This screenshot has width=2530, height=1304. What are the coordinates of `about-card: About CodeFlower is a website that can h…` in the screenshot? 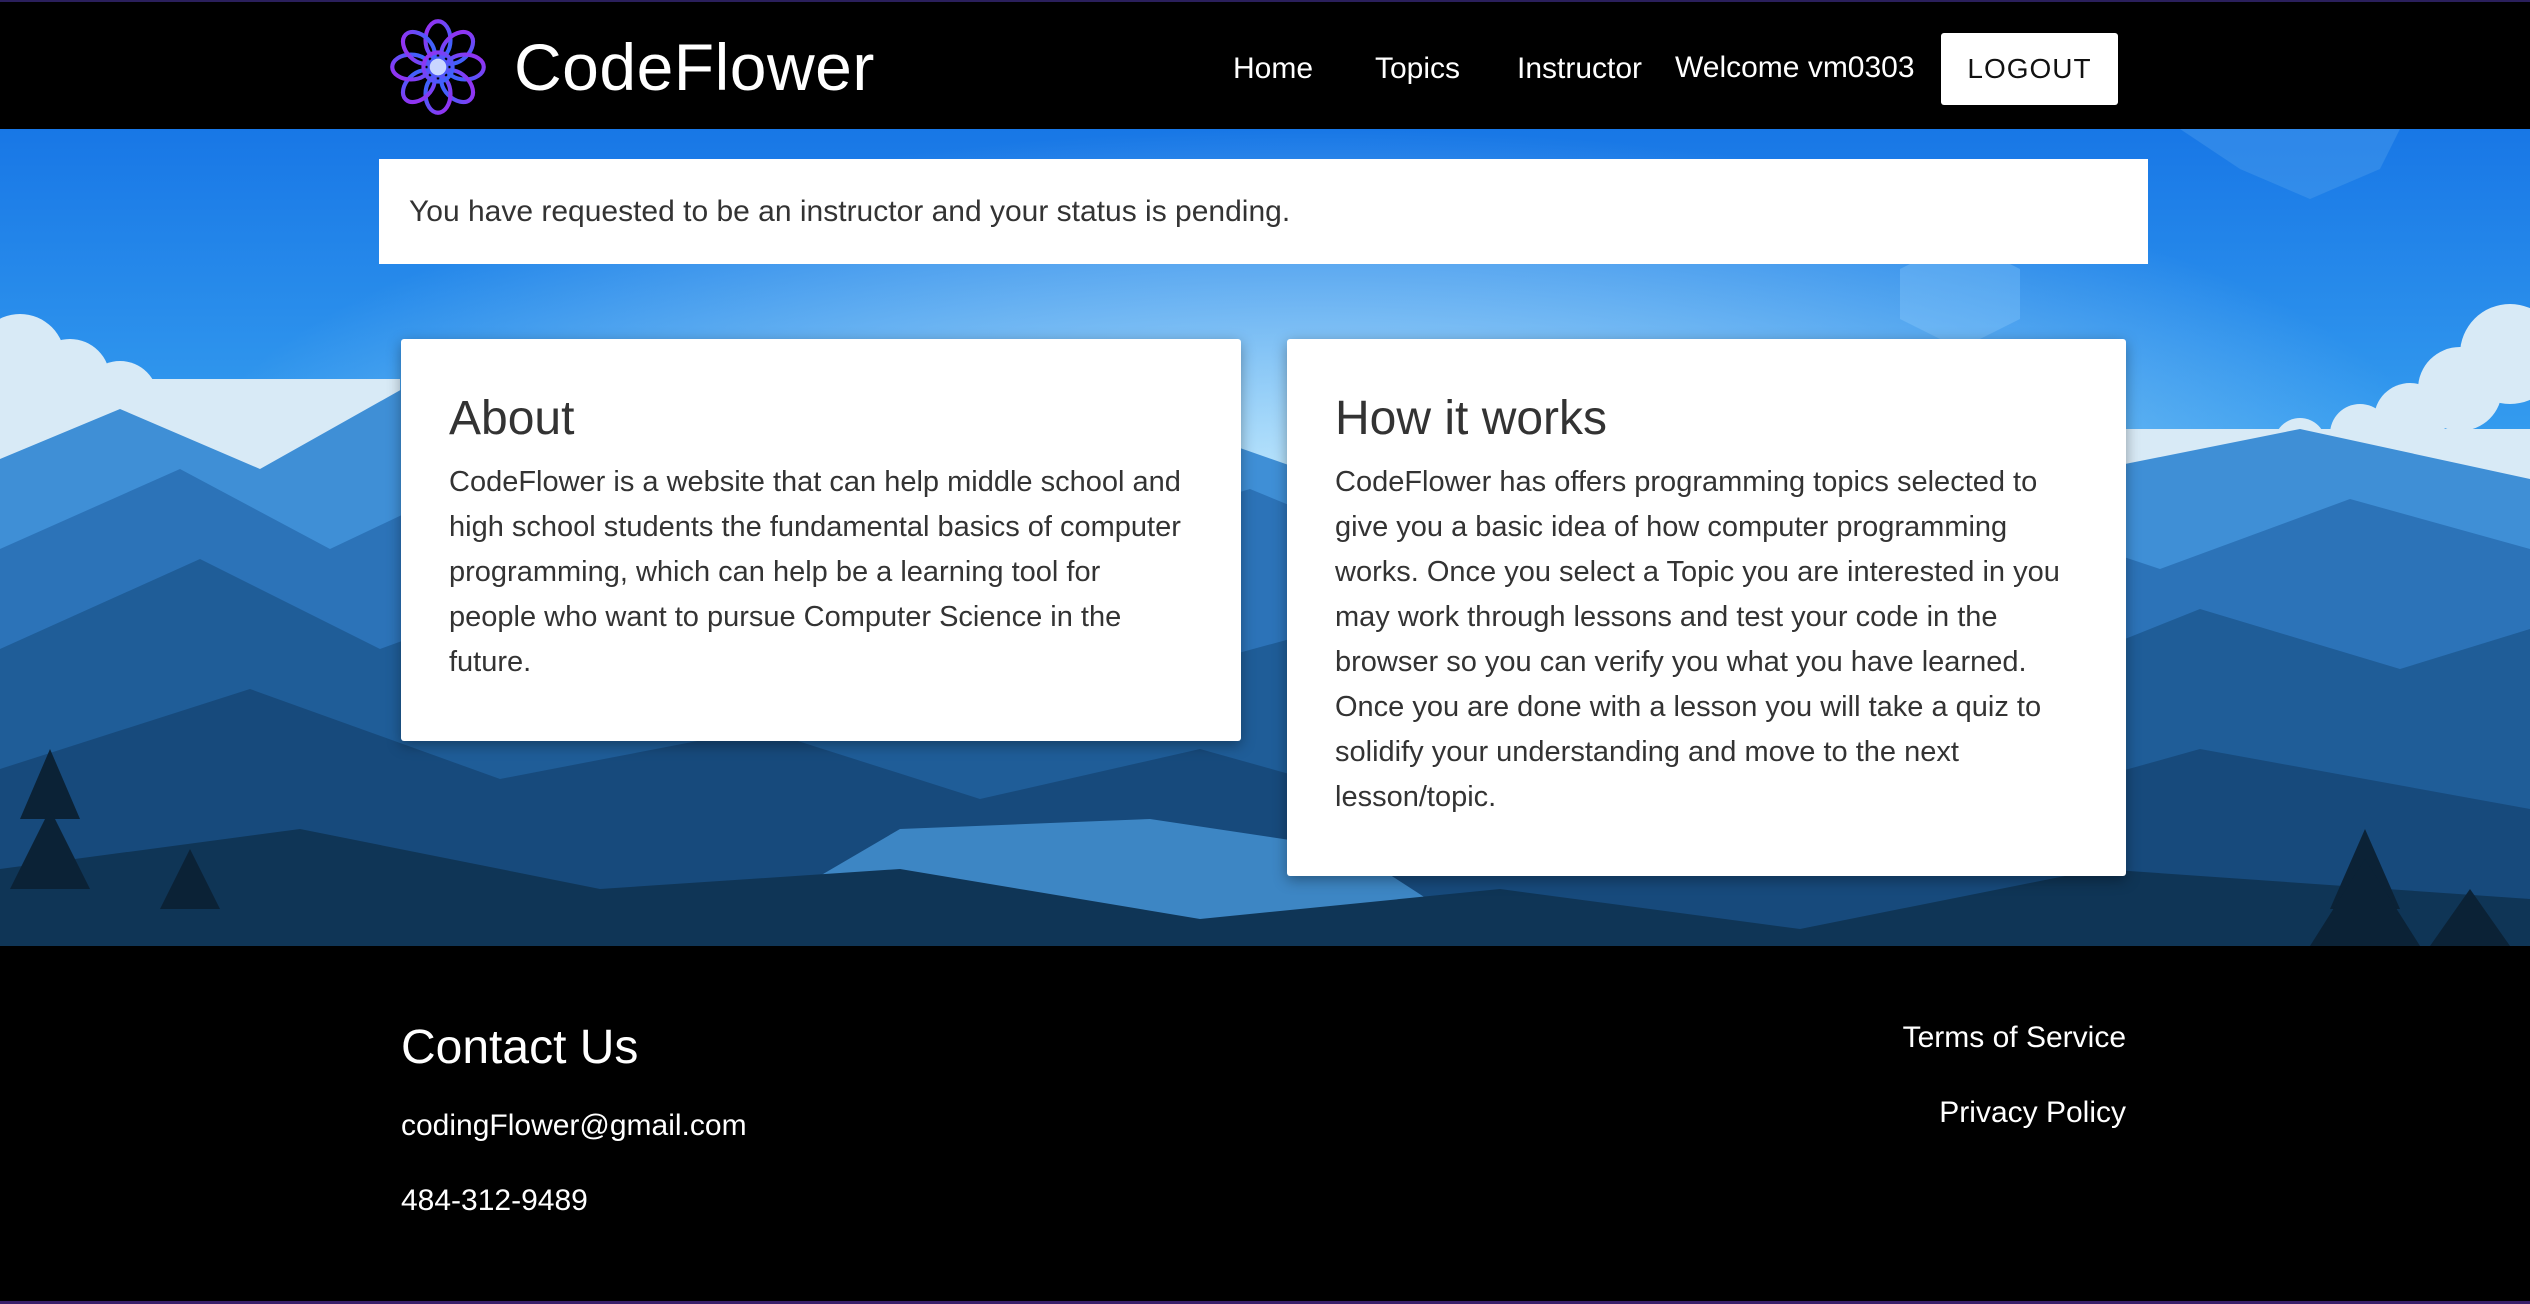 It's located at (821, 540).